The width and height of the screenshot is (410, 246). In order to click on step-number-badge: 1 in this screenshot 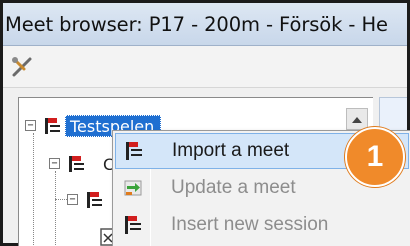, I will do `click(375, 157)`.